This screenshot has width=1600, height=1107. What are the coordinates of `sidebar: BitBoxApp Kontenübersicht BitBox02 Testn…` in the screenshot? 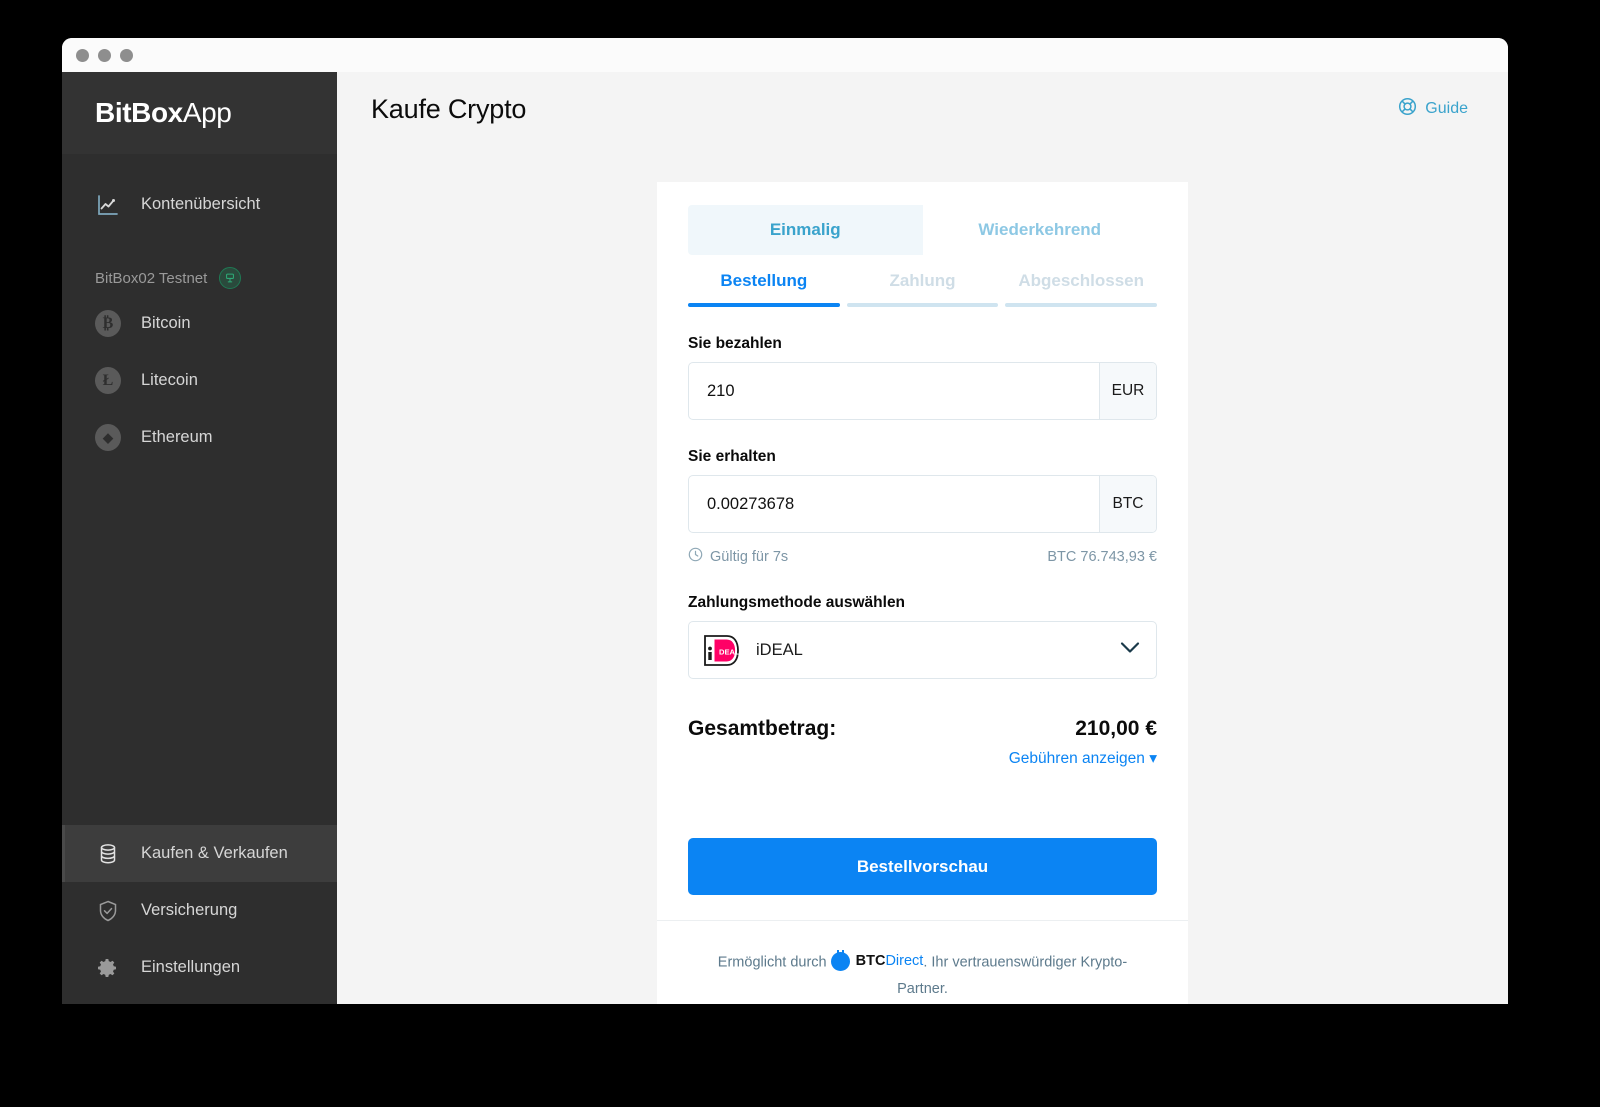 It's located at (199, 538).